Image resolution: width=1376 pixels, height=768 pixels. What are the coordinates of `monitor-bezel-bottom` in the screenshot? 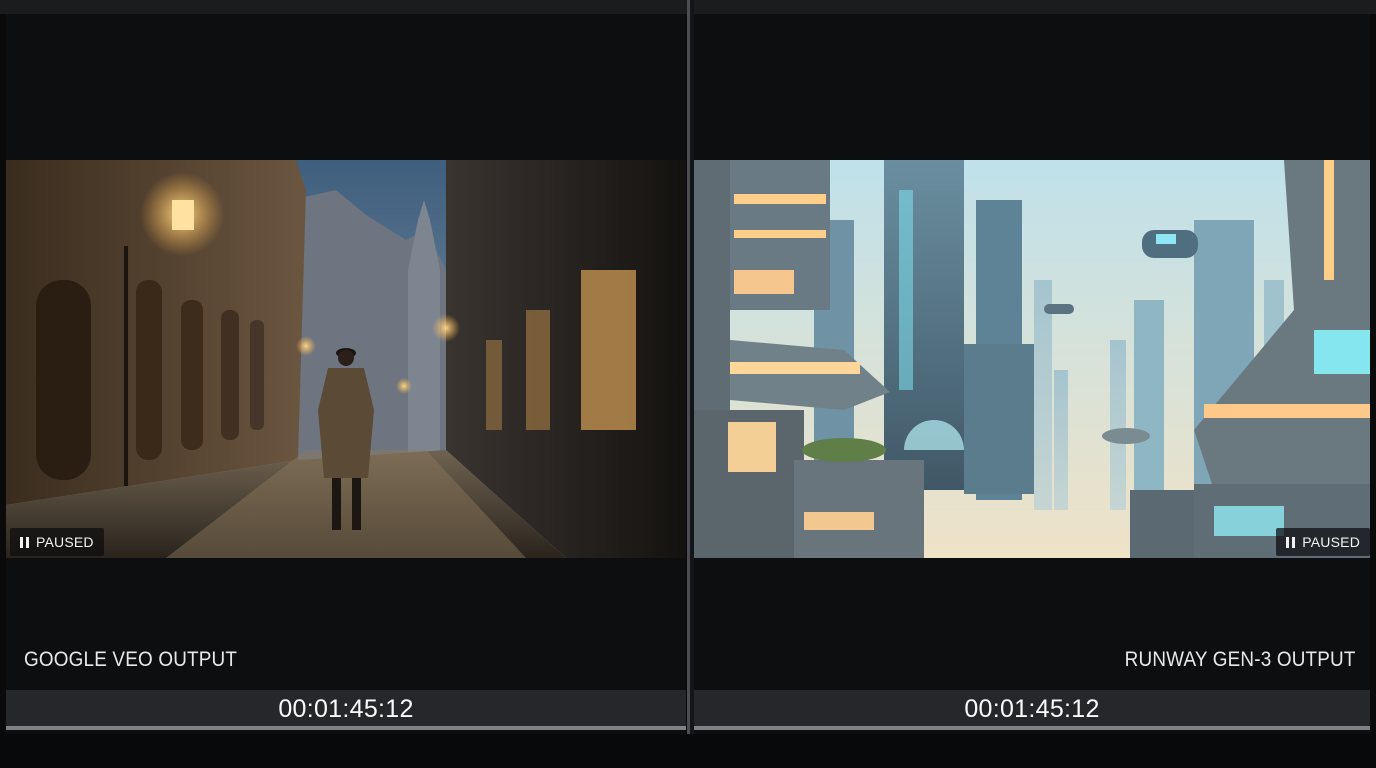 It's located at (688, 751).